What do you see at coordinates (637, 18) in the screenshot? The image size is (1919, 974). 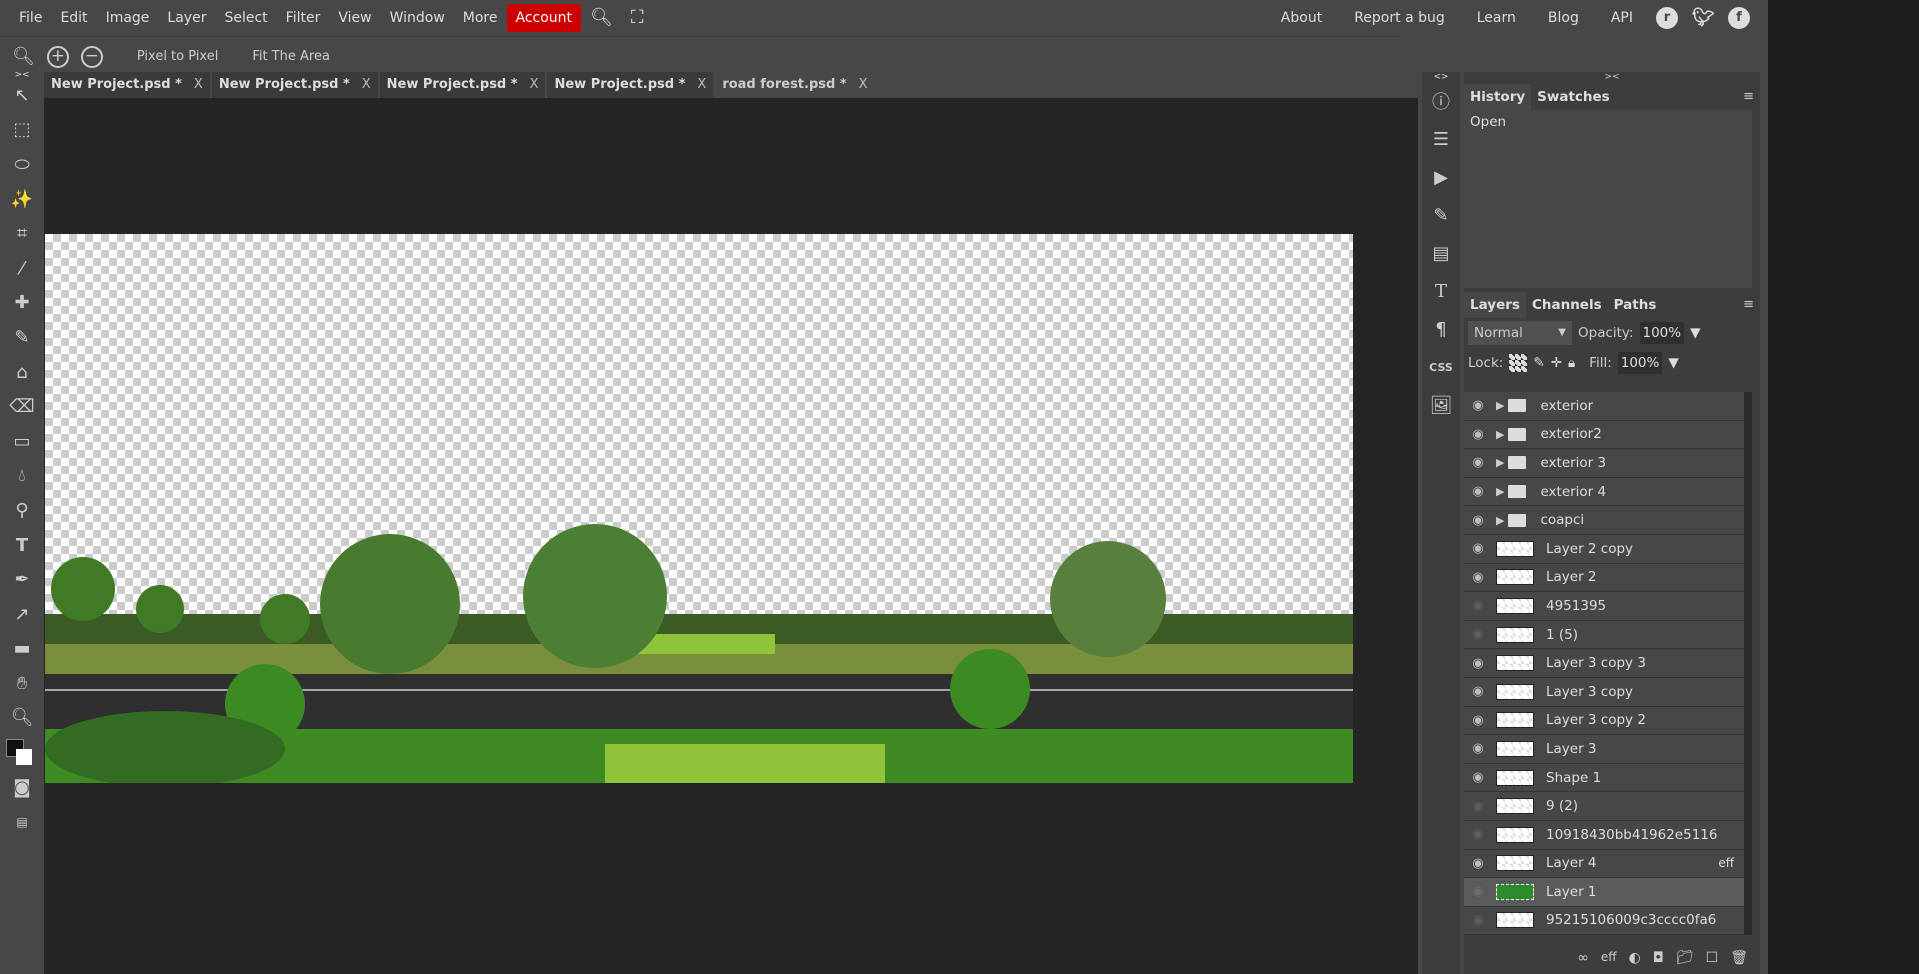 I see `fullscreen-icon: ⛶` at bounding box center [637, 18].